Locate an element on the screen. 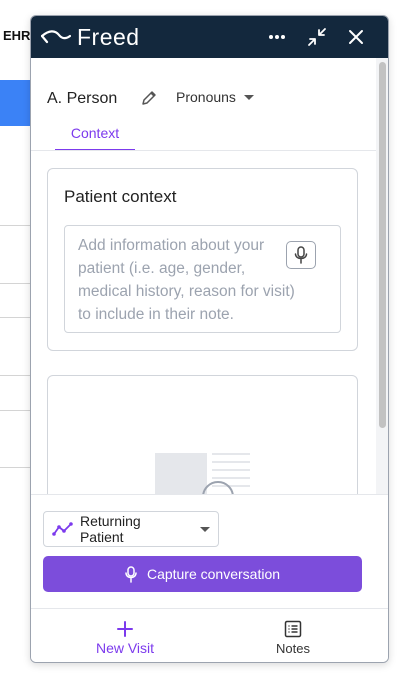 The image size is (416, 681). tab-context-label: Context is located at coordinates (95, 132).